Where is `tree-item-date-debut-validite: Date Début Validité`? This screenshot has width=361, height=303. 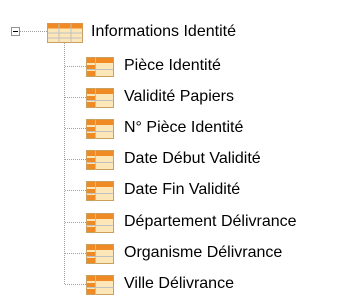
tree-item-date-debut-validite: Date Début Validité is located at coordinates (223, 159).